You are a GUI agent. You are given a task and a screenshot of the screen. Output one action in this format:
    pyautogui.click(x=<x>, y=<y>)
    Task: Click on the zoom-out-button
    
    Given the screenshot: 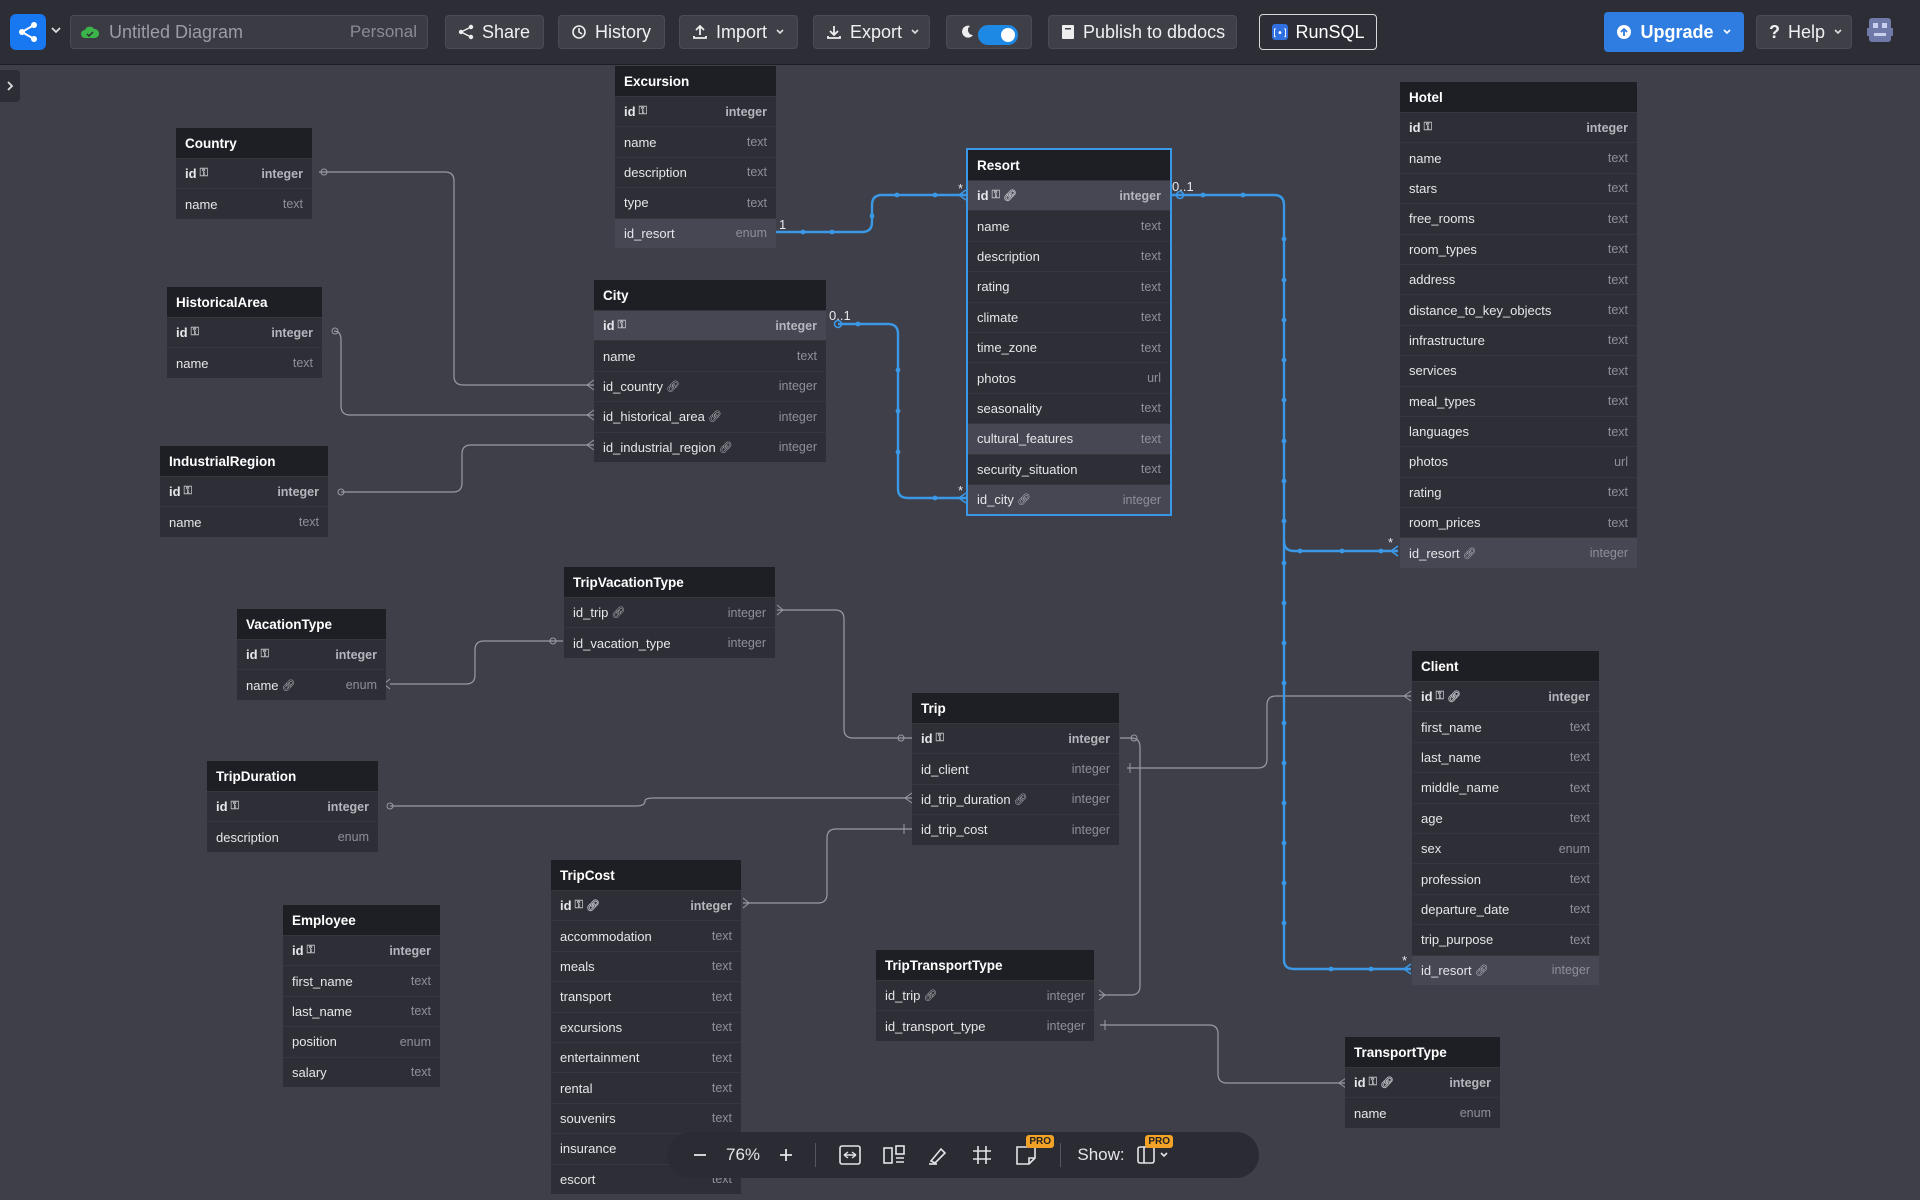 What is the action you would take?
    pyautogui.click(x=700, y=1155)
    